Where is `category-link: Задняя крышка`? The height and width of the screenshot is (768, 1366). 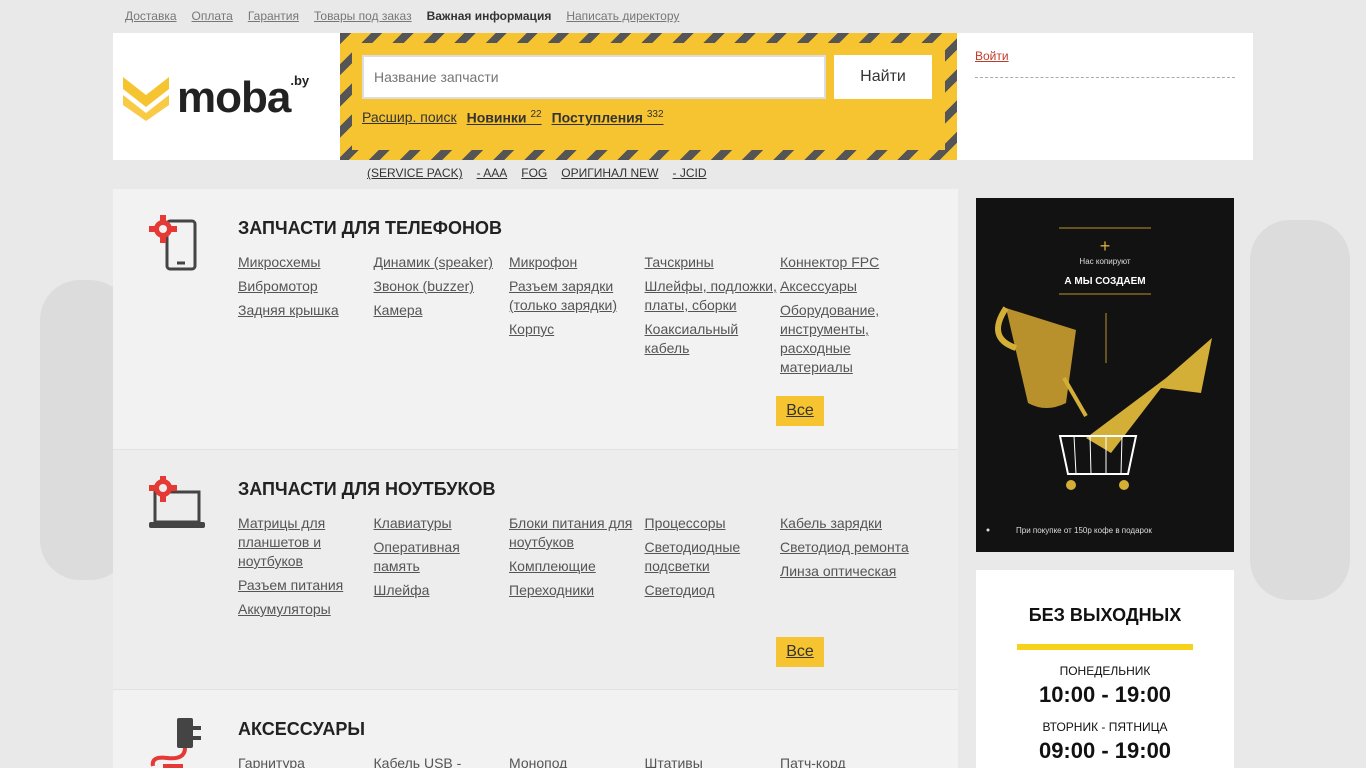 category-link: Задняя крышка is located at coordinates (306, 310).